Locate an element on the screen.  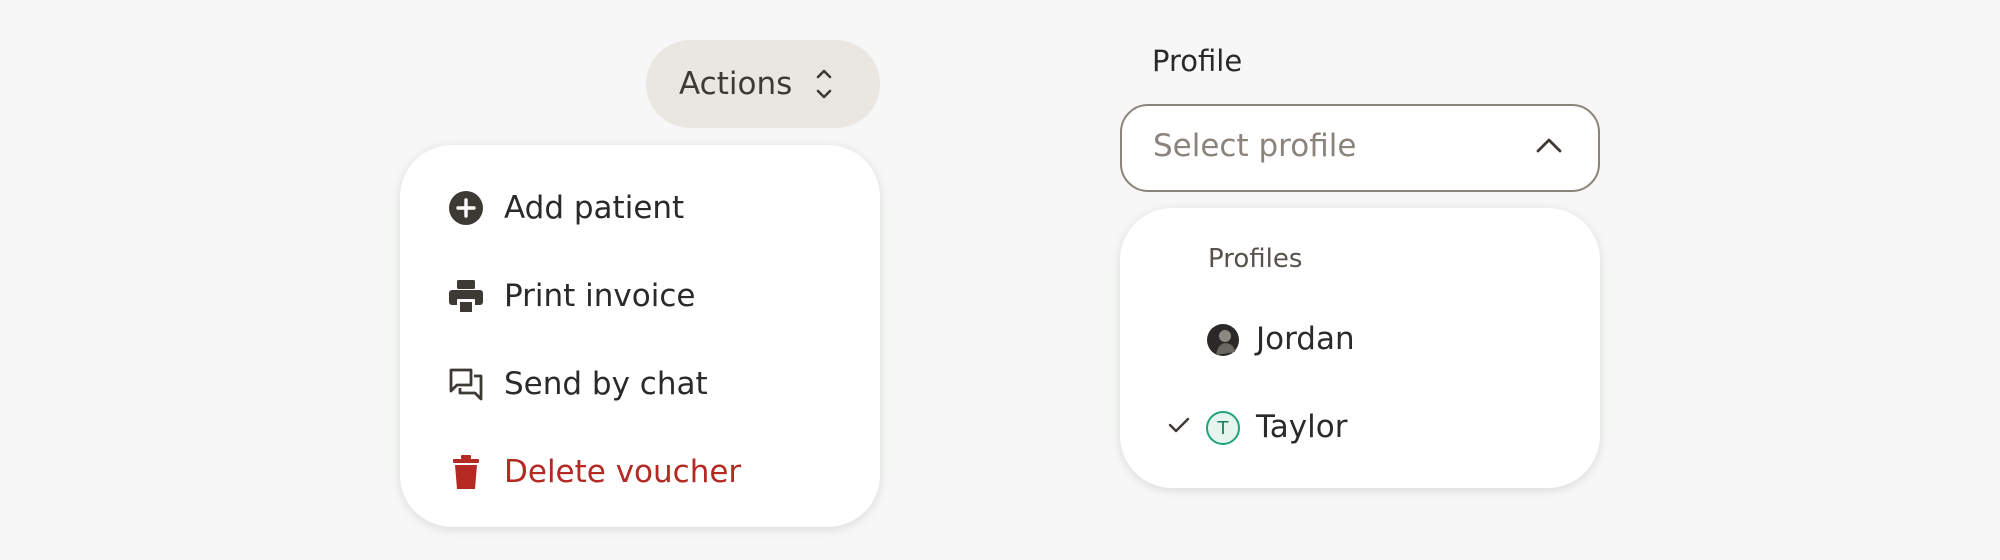
add-circle-icon is located at coordinates (466, 208).